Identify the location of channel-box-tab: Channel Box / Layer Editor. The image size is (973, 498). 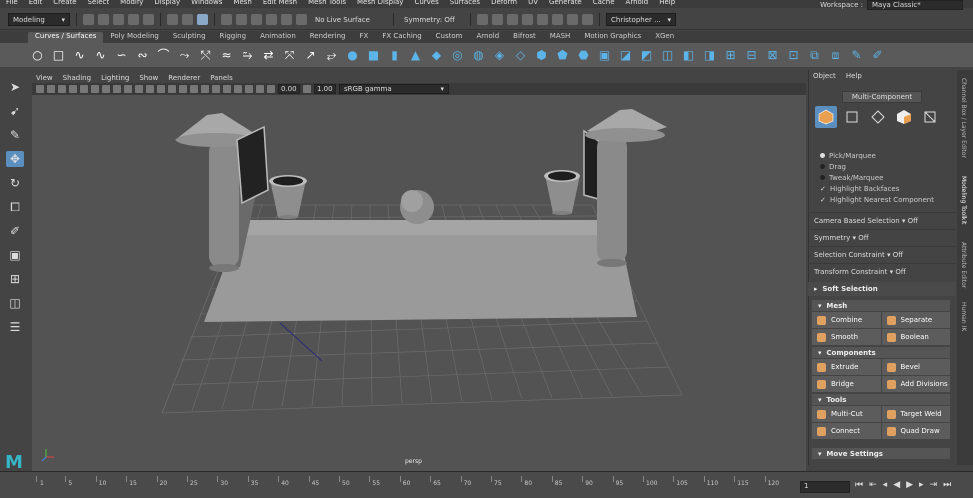
(963, 118).